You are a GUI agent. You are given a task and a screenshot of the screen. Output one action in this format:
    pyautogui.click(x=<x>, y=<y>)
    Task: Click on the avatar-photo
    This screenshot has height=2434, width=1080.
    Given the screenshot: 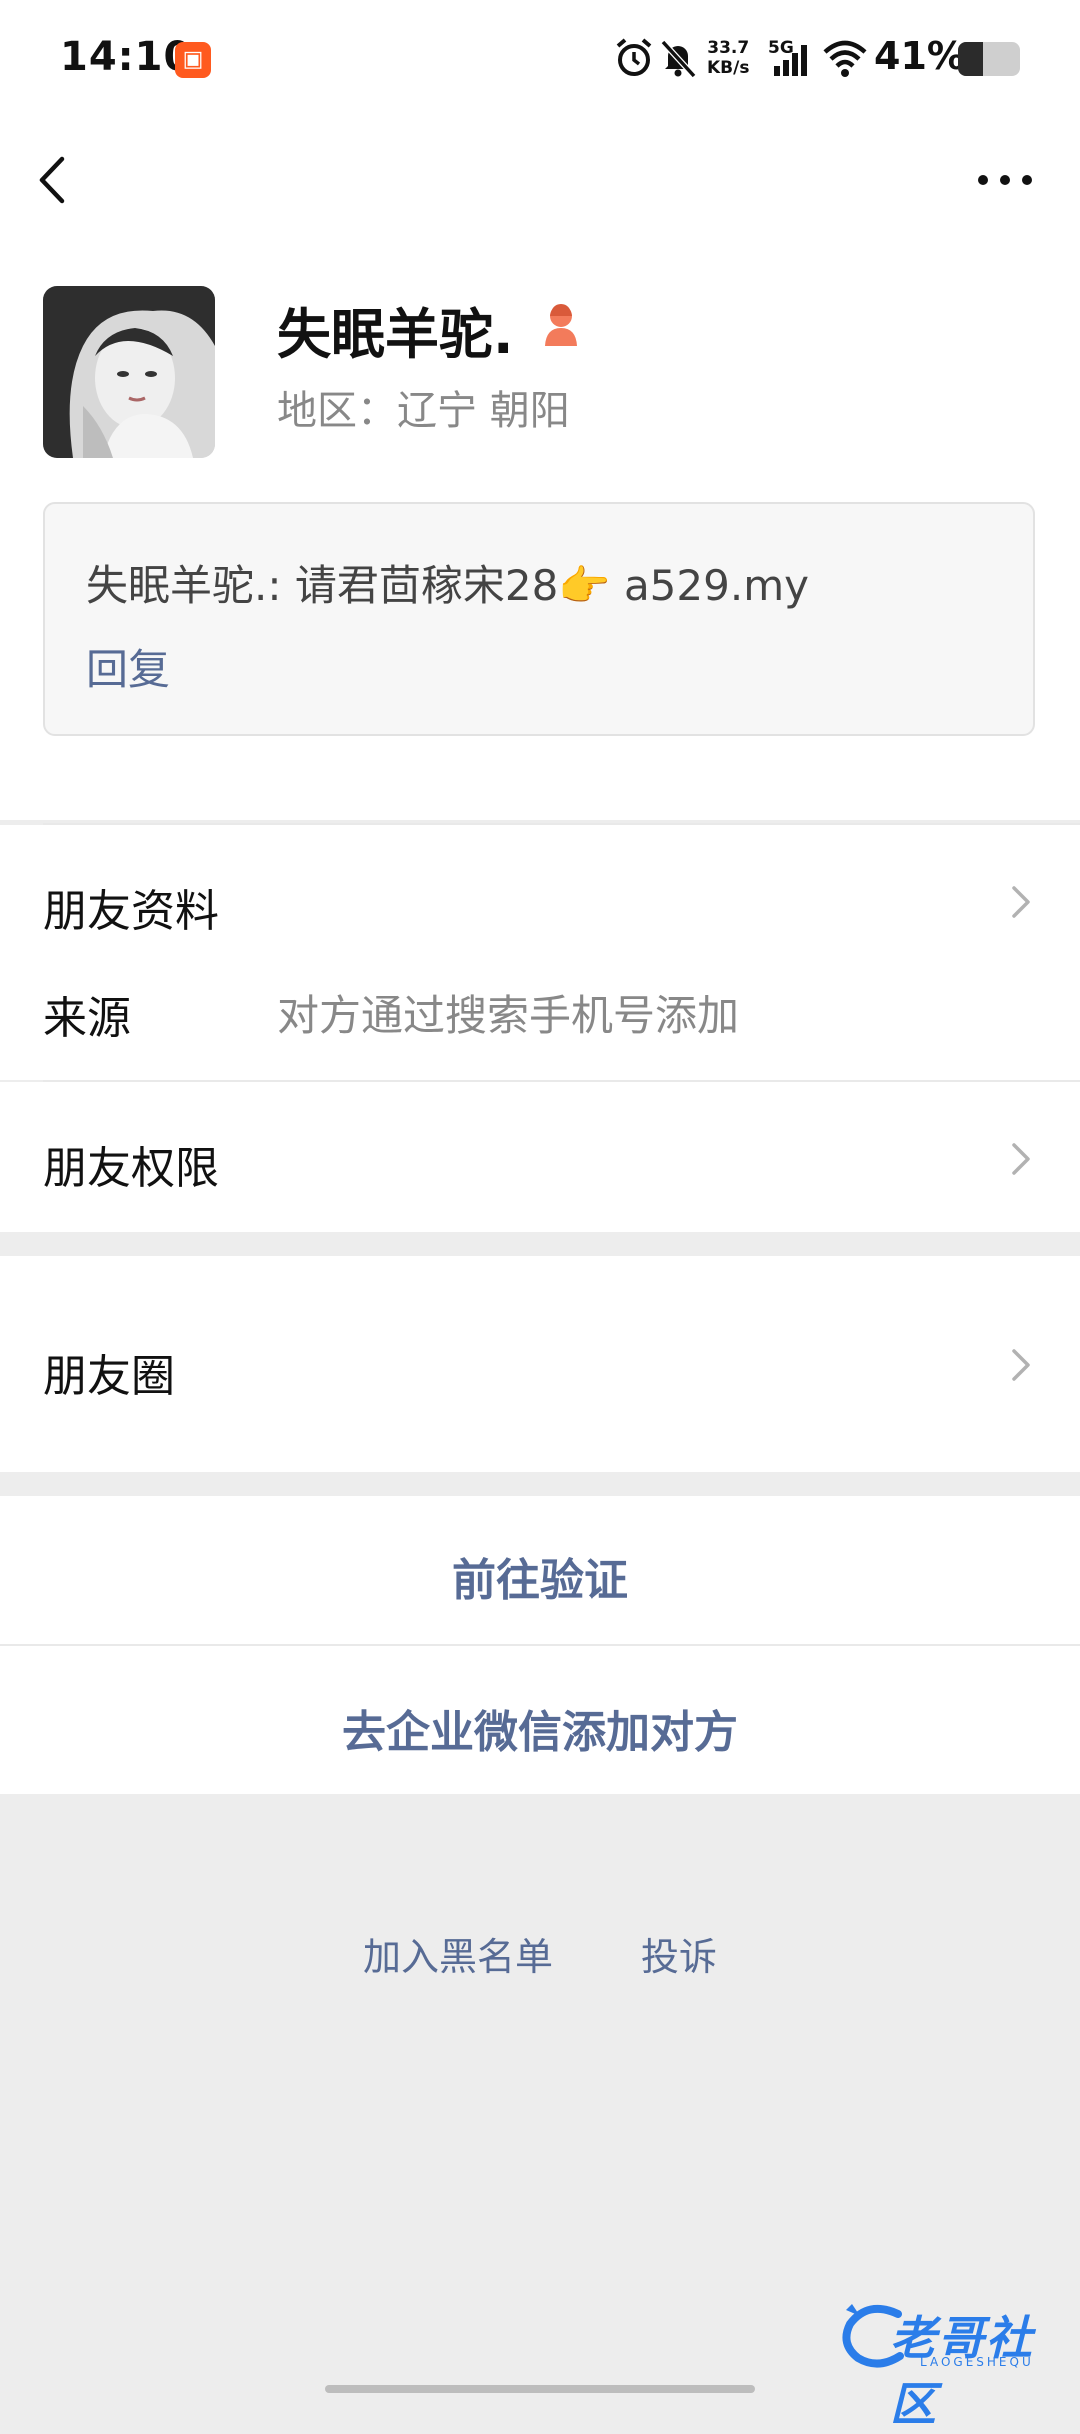 What is the action you would take?
    pyautogui.click(x=129, y=372)
    